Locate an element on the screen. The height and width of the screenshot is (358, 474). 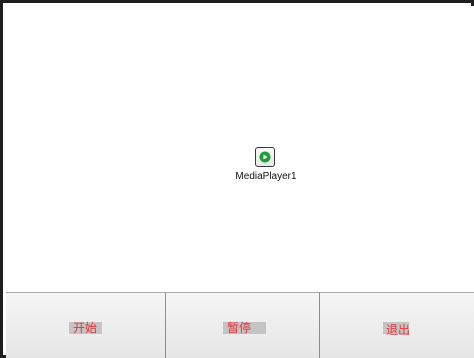
media-player-icon is located at coordinates (265, 157).